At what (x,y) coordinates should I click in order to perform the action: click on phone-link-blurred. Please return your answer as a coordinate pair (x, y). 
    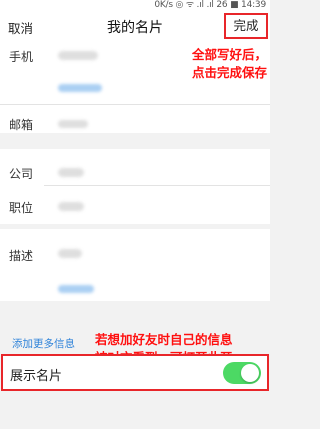
    Looking at the image, I should click on (80, 88).